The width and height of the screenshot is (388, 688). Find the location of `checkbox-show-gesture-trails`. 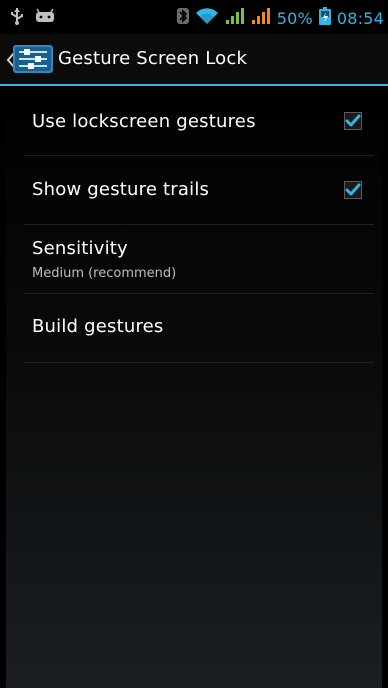

checkbox-show-gesture-trails is located at coordinates (353, 190).